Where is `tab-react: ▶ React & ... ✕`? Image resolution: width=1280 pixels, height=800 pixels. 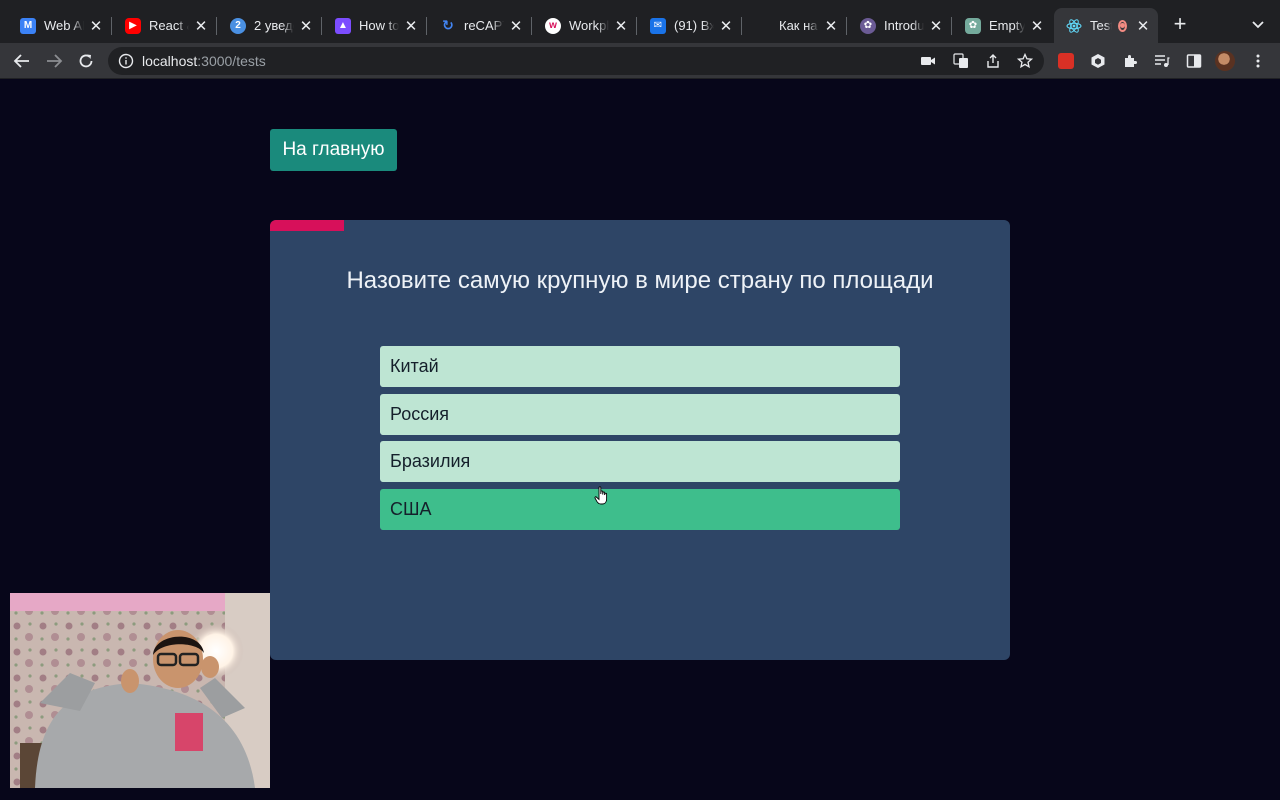 tab-react: ▶ React & ... ✕ is located at coordinates (165, 25).